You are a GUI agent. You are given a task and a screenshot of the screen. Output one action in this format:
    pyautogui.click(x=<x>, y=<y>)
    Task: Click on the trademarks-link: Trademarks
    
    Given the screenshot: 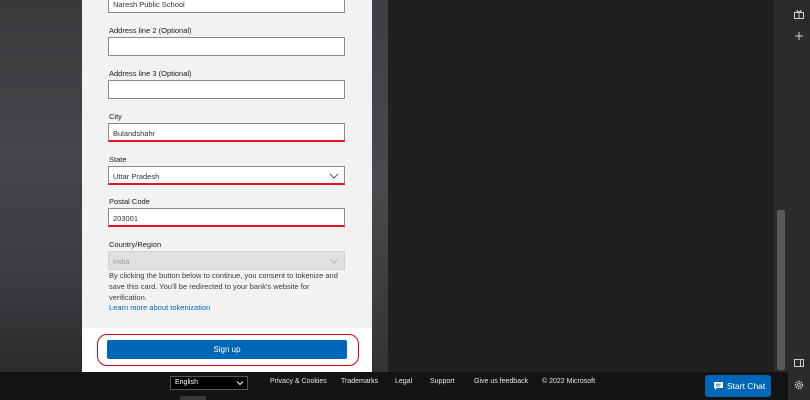 What is the action you would take?
    pyautogui.click(x=359, y=381)
    